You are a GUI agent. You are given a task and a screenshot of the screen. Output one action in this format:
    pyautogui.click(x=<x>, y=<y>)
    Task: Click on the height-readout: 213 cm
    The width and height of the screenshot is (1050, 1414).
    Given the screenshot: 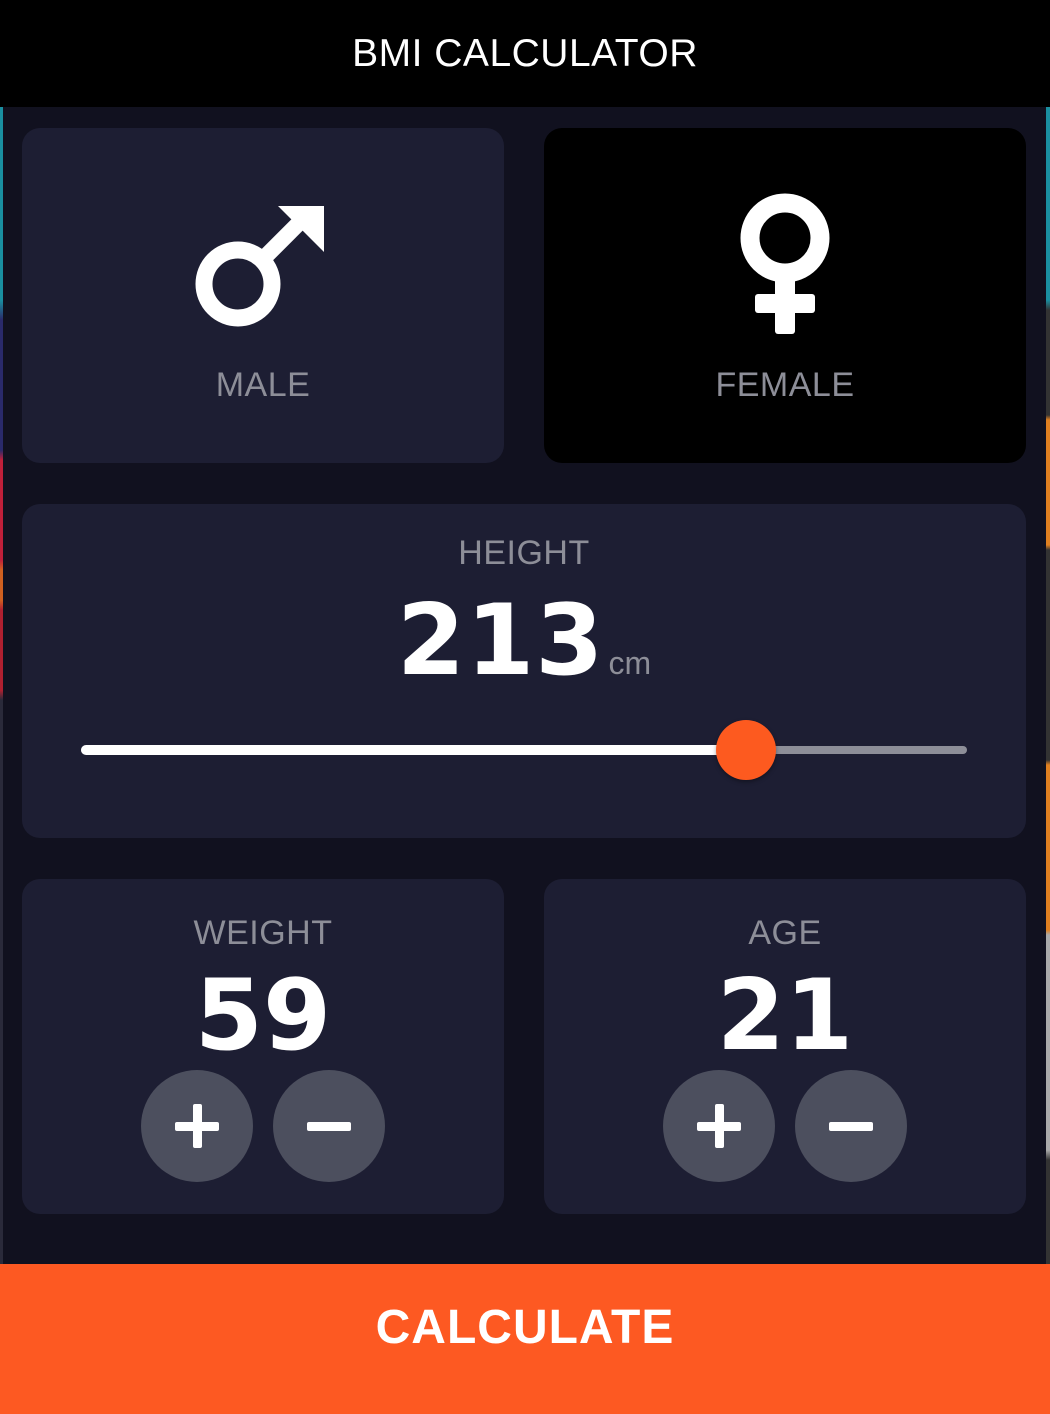 What is the action you would take?
    pyautogui.click(x=524, y=641)
    